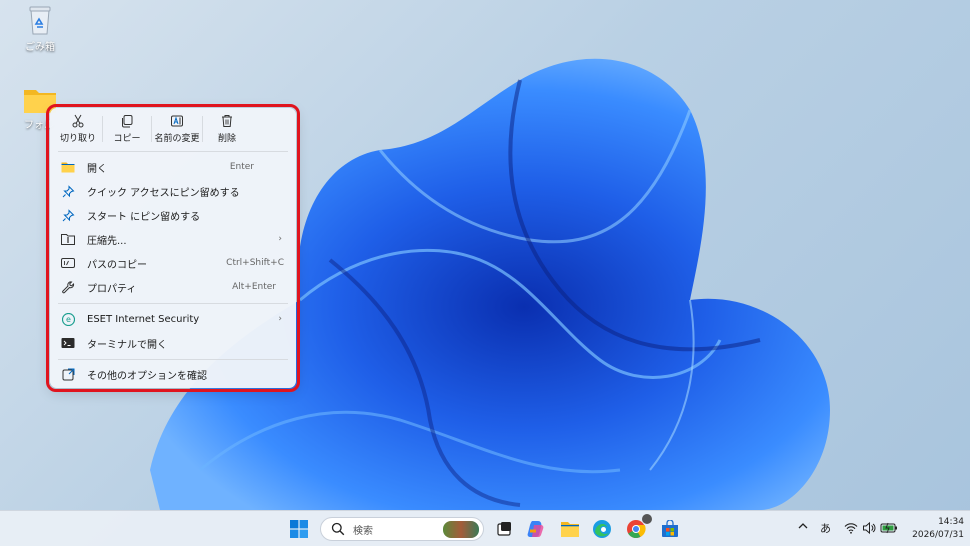 This screenshot has height=546, width=970. Describe the element at coordinates (851, 529) in the screenshot. I see `wifi-icon` at that location.